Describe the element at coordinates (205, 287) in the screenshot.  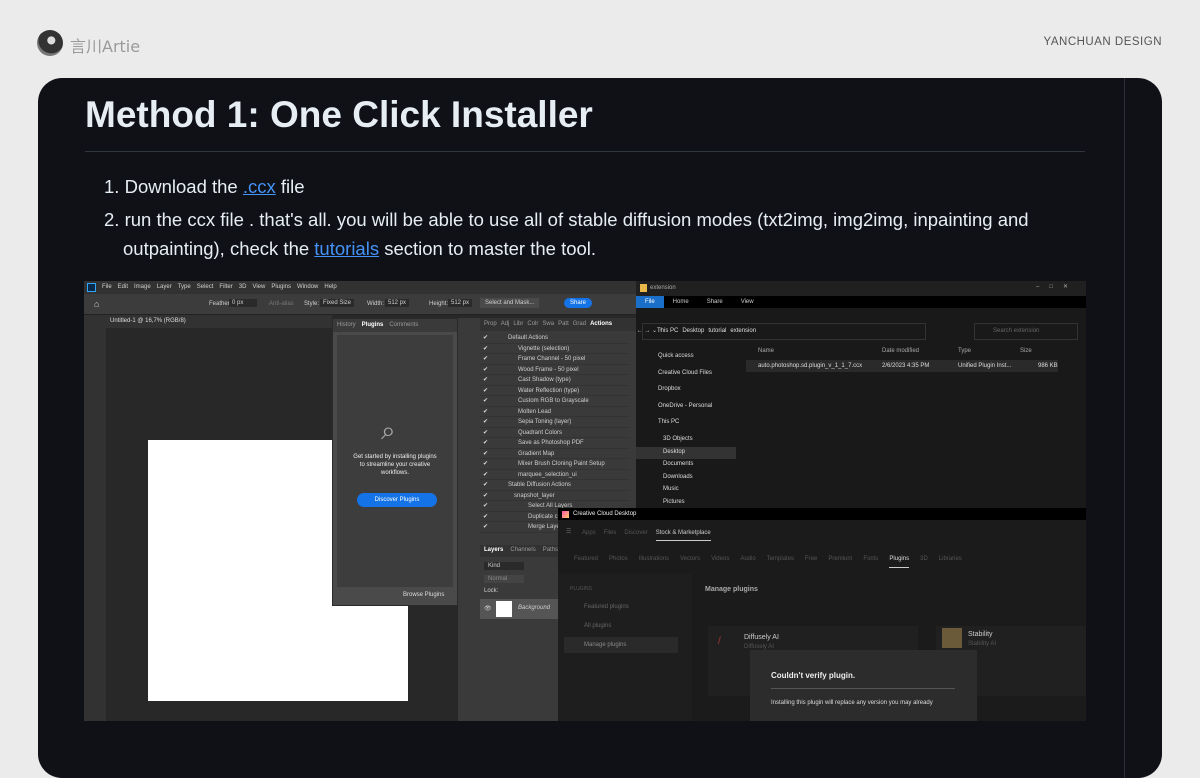
I see `menu-item-select: Select` at that location.